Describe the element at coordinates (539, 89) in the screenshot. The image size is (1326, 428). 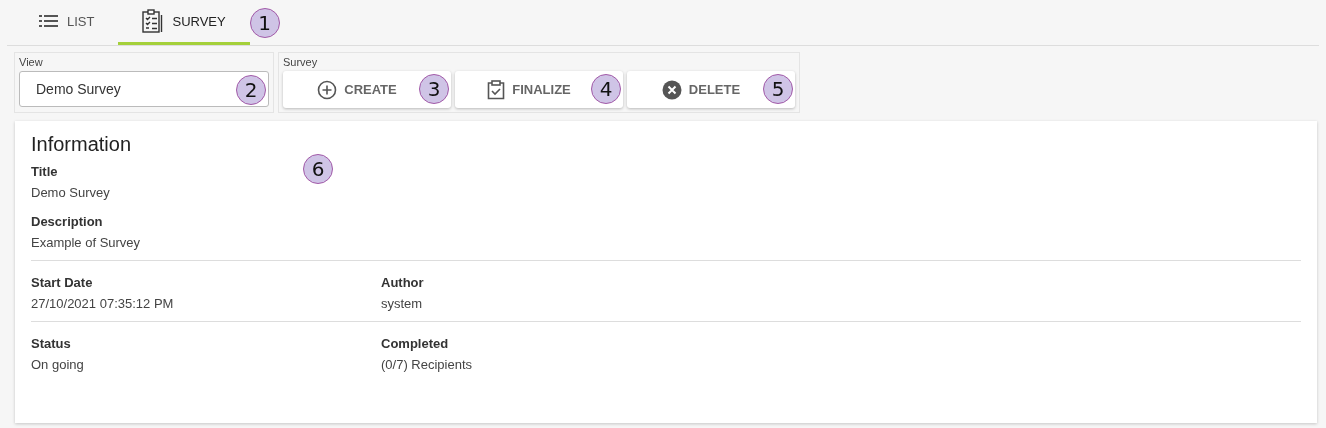
I see `action-button: FINALIZE 4` at that location.